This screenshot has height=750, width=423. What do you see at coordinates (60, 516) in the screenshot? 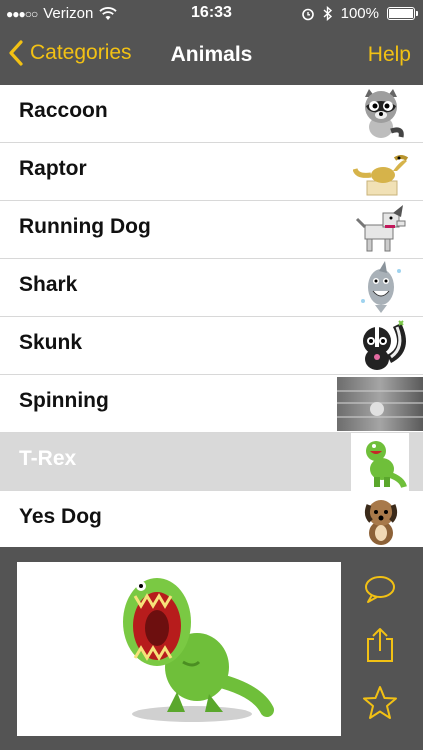
I see `list-item-label: Yes Dog` at bounding box center [60, 516].